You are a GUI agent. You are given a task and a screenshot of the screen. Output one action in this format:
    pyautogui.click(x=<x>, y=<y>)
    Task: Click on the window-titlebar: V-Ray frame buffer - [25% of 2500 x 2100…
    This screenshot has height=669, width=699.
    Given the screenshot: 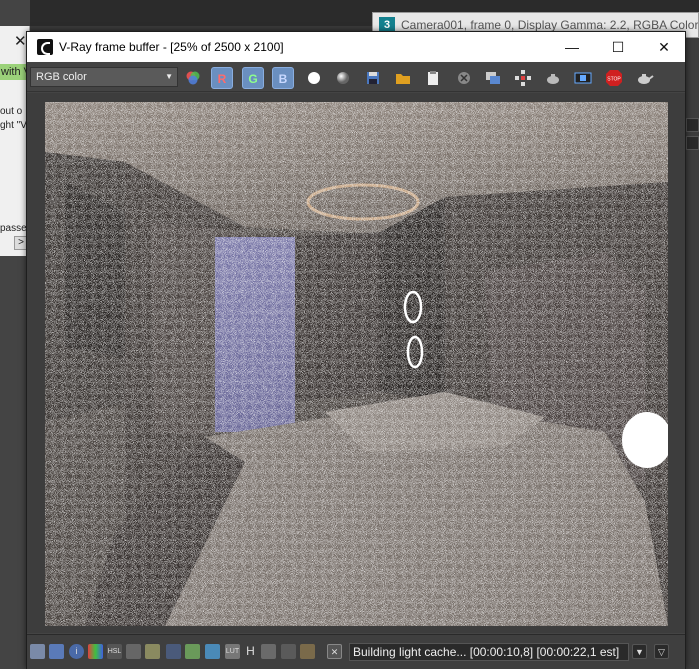 What is the action you would take?
    pyautogui.click(x=356, y=47)
    